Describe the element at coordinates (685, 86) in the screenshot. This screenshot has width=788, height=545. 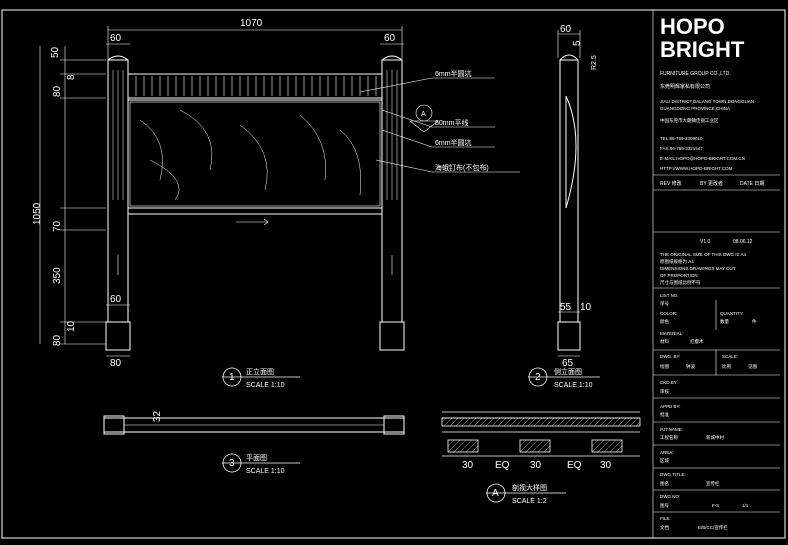
I see `brand-company-cn: 东莞明辉家私有限公司` at that location.